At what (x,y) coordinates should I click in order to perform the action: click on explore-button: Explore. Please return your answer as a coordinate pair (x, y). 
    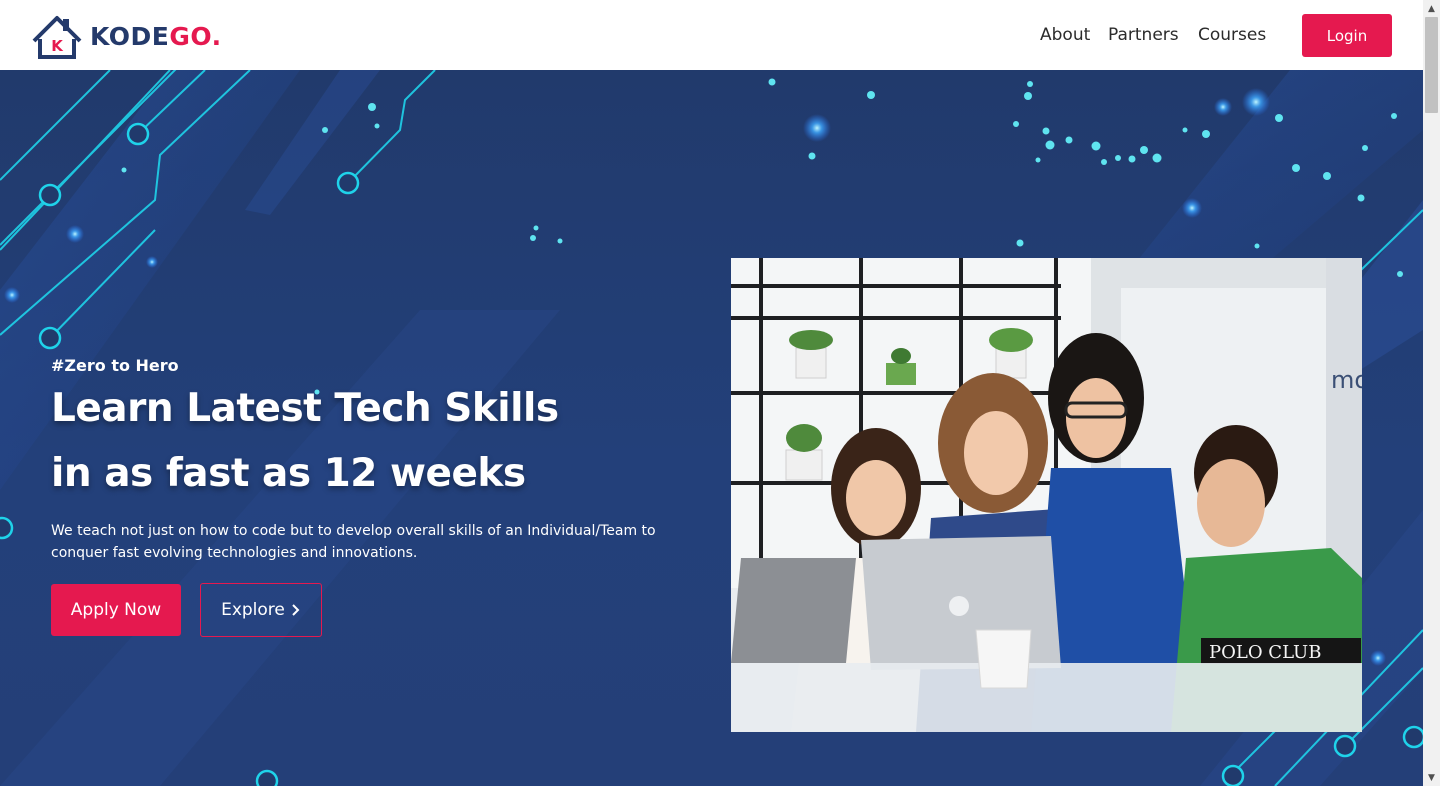
    Looking at the image, I should click on (261, 610).